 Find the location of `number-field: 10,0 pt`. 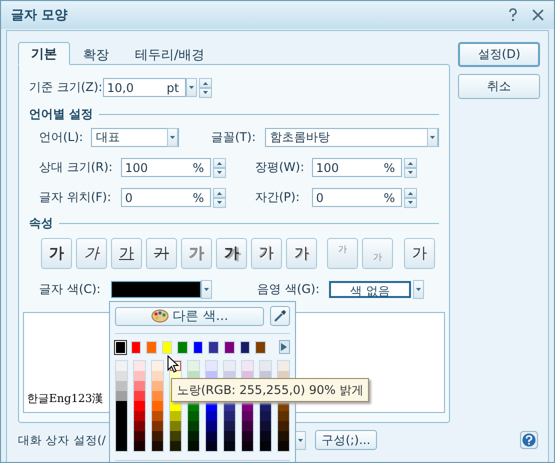

number-field: 10,0 pt is located at coordinates (144, 87).